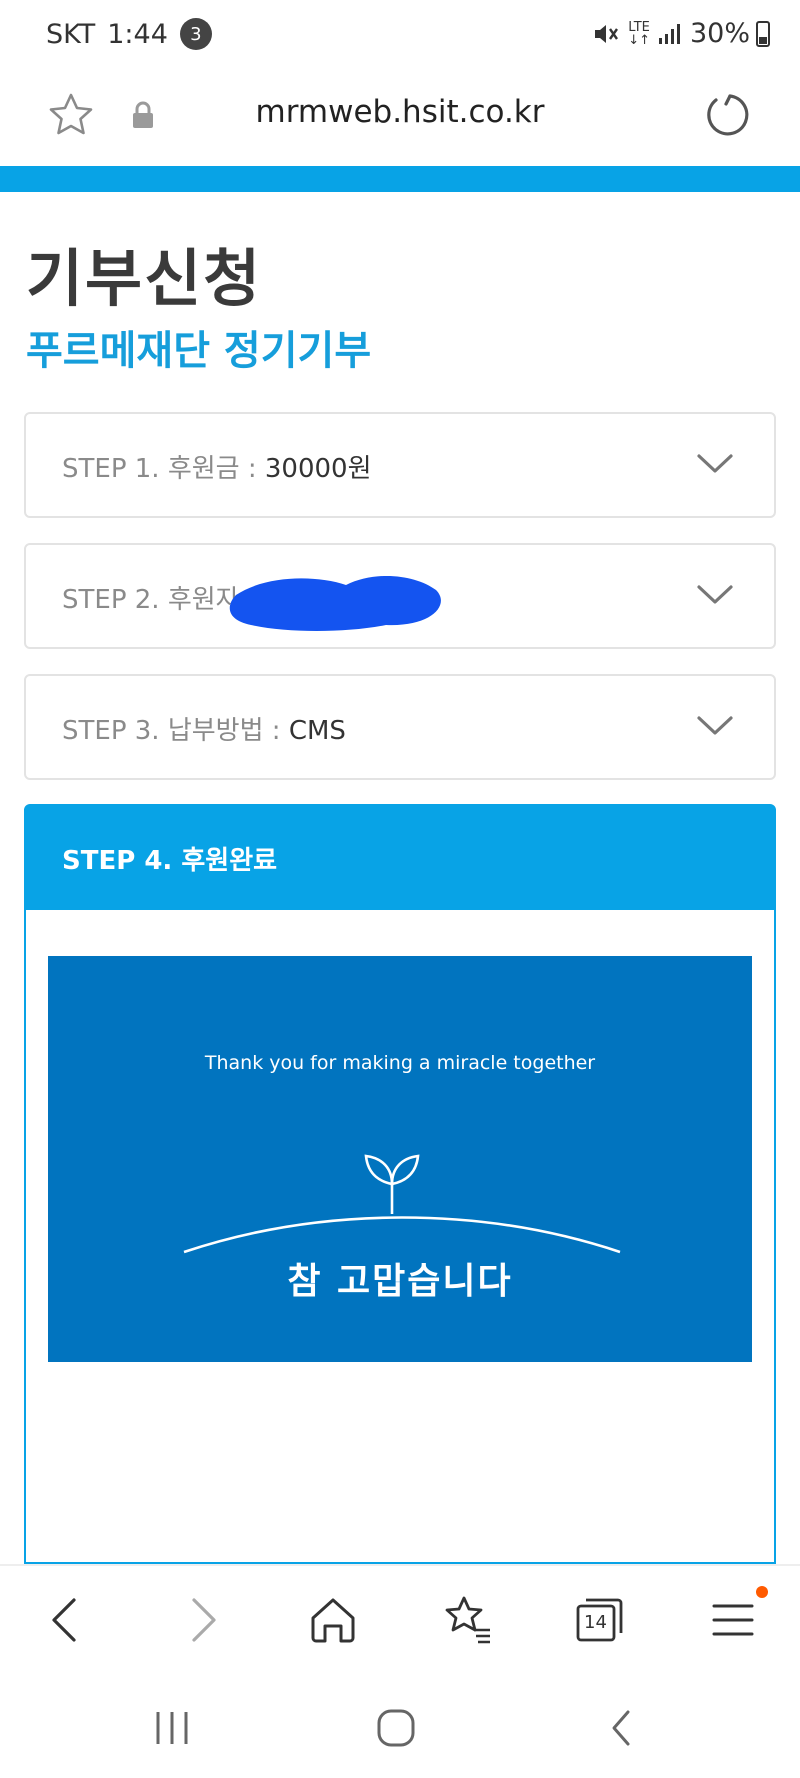  I want to click on system-nav-bar, so click(400, 1726).